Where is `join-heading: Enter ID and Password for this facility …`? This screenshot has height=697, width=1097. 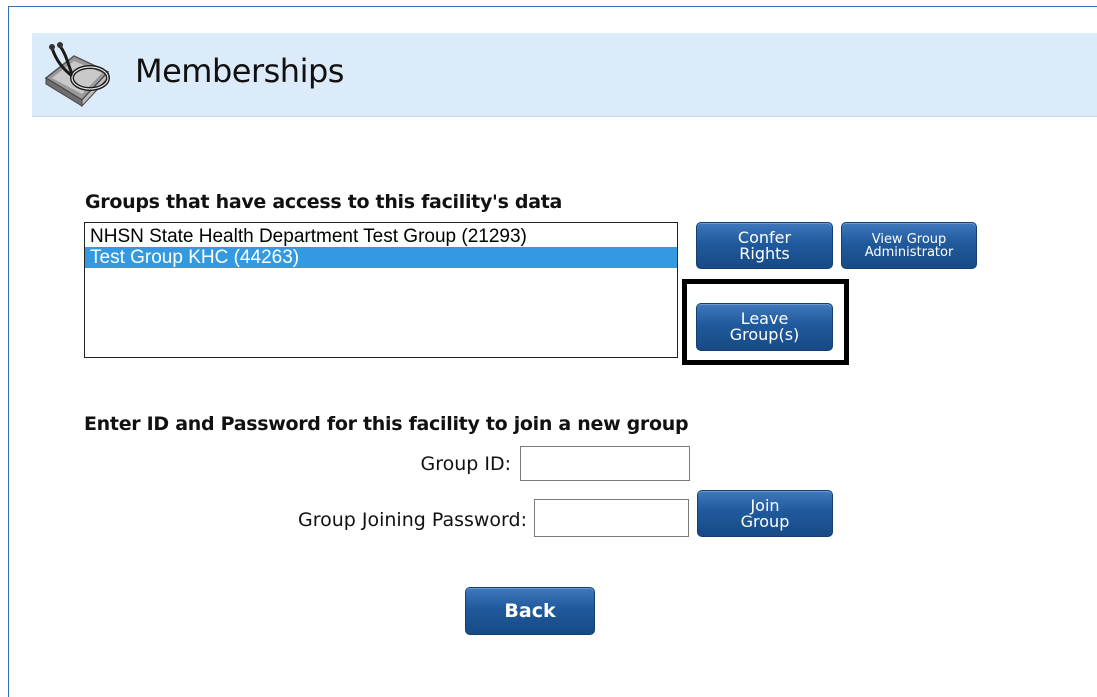 join-heading: Enter ID and Password for this facility … is located at coordinates (386, 424).